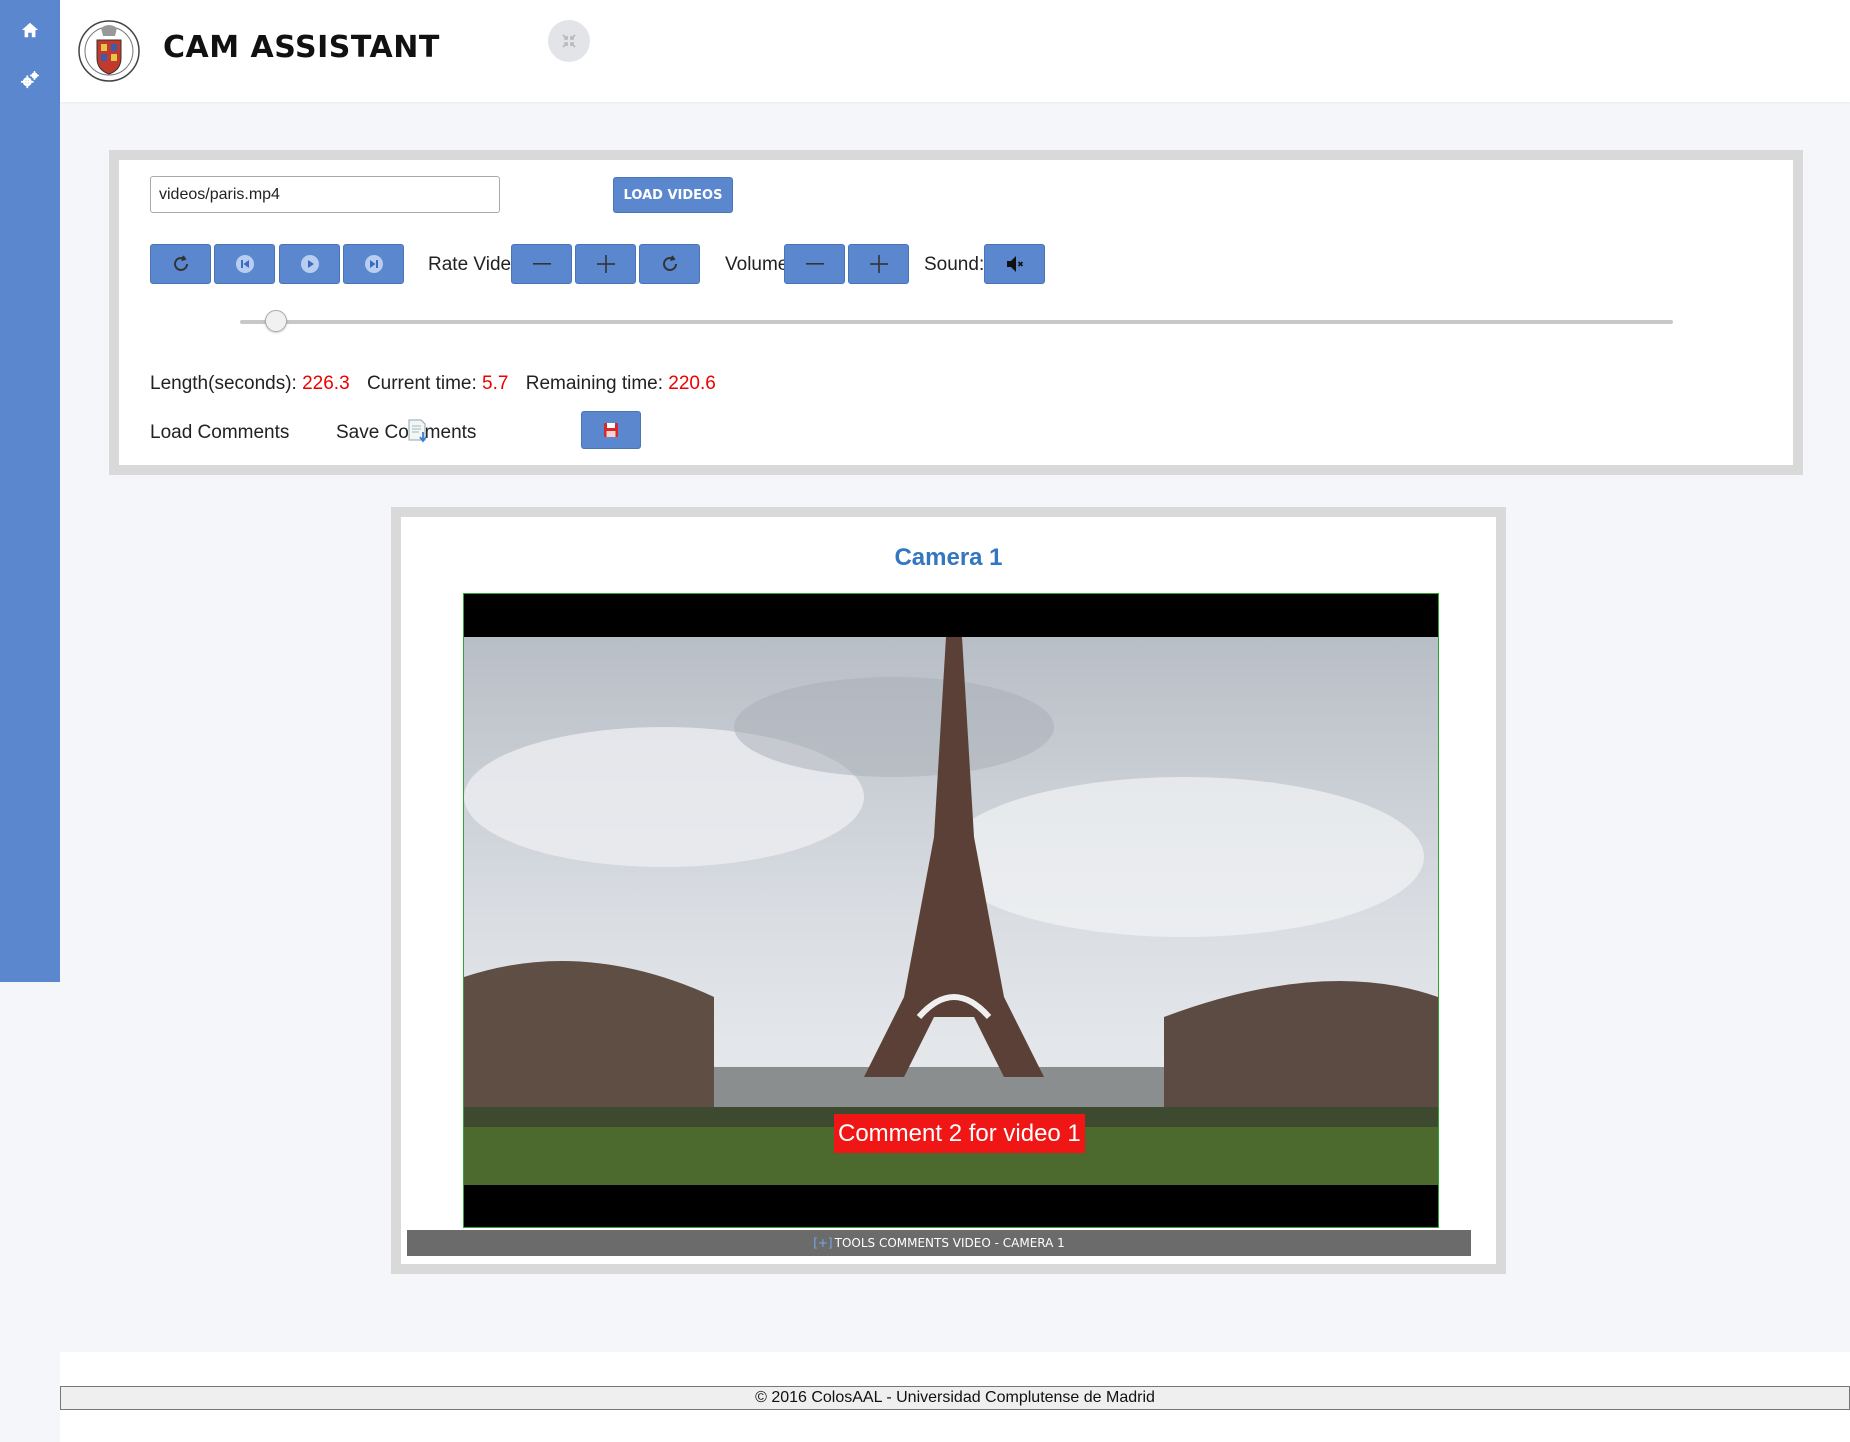 Image resolution: width=1850 pixels, height=1442 pixels. What do you see at coordinates (948, 557) in the screenshot?
I see `camera-title: Camera 1` at bounding box center [948, 557].